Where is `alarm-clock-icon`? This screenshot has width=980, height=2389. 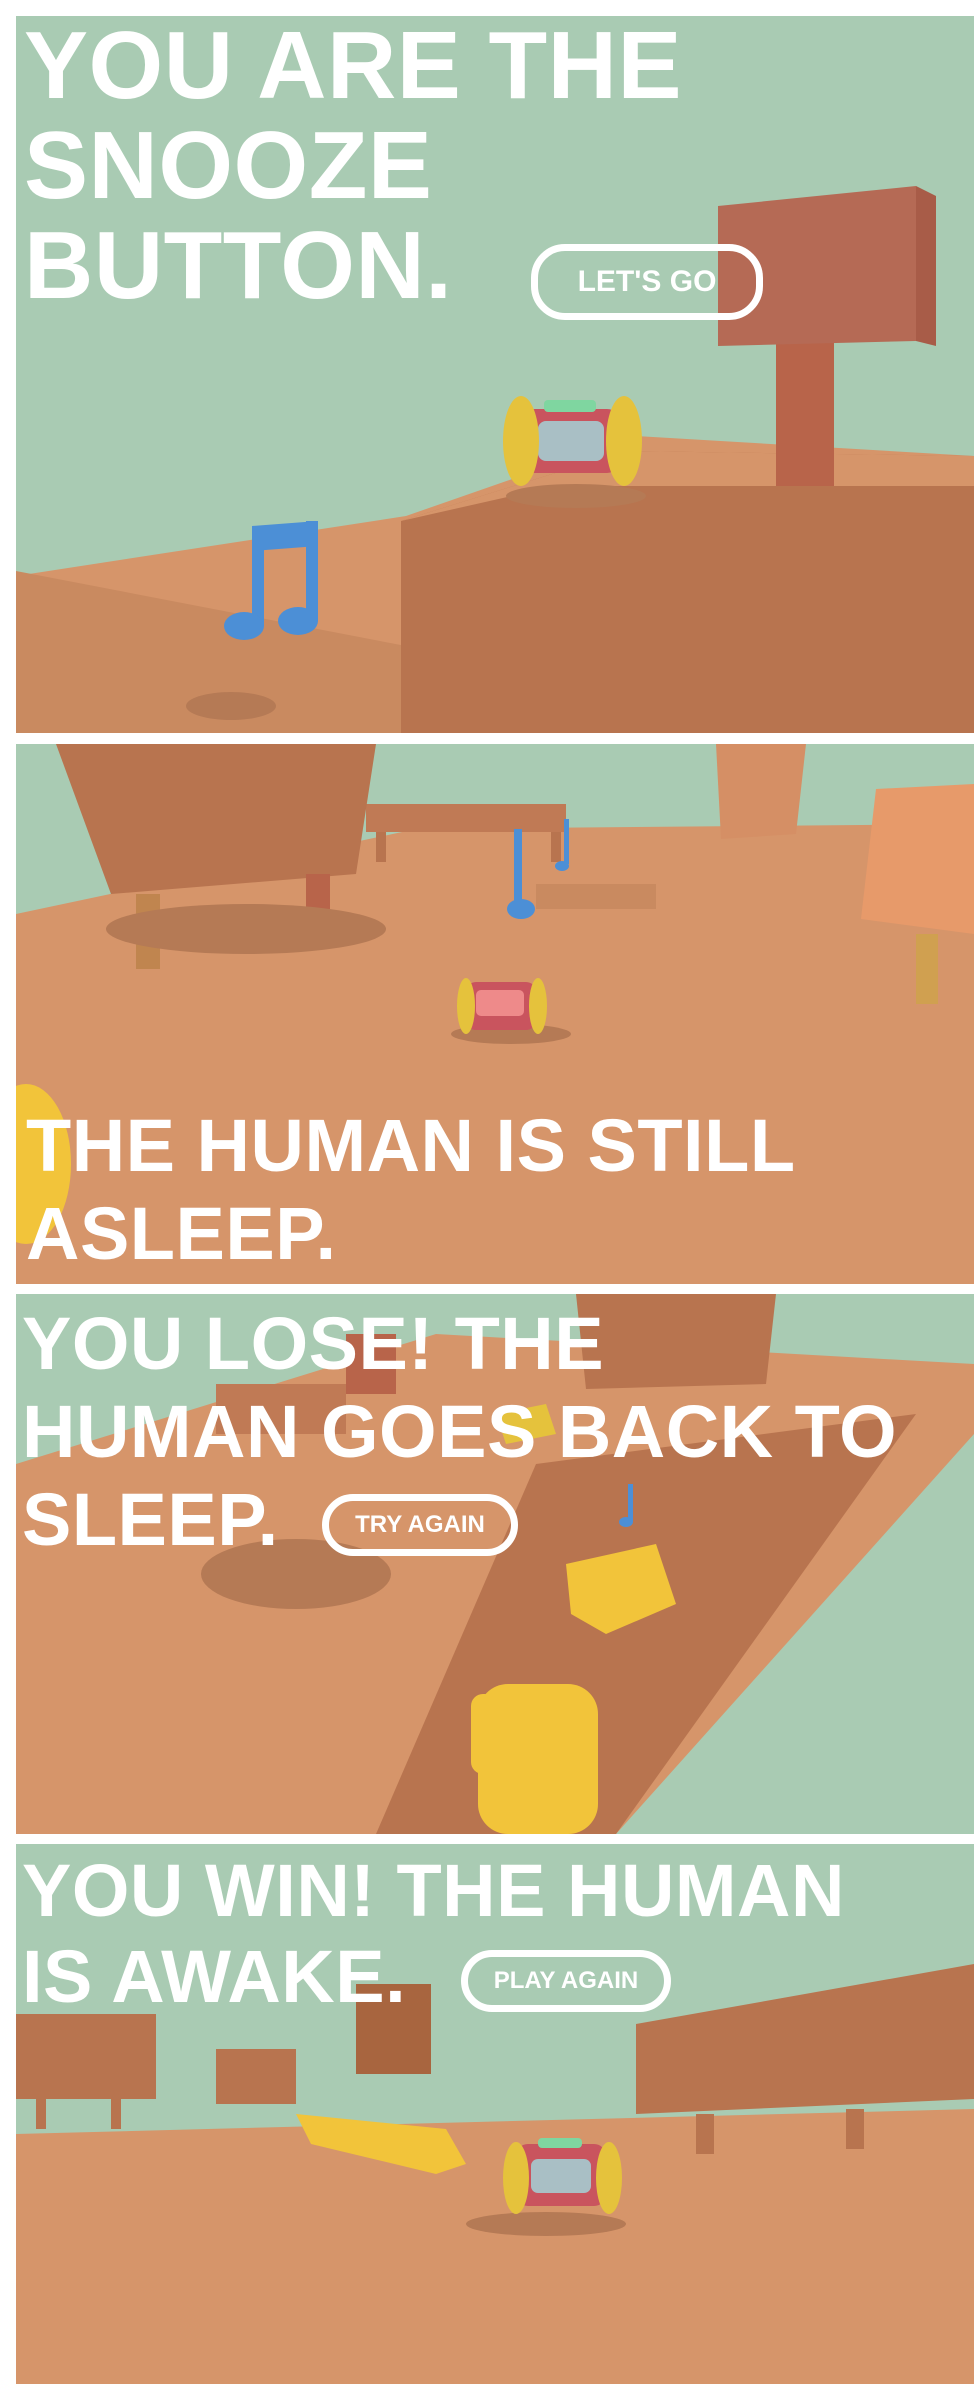 alarm-clock-icon is located at coordinates (572, 441).